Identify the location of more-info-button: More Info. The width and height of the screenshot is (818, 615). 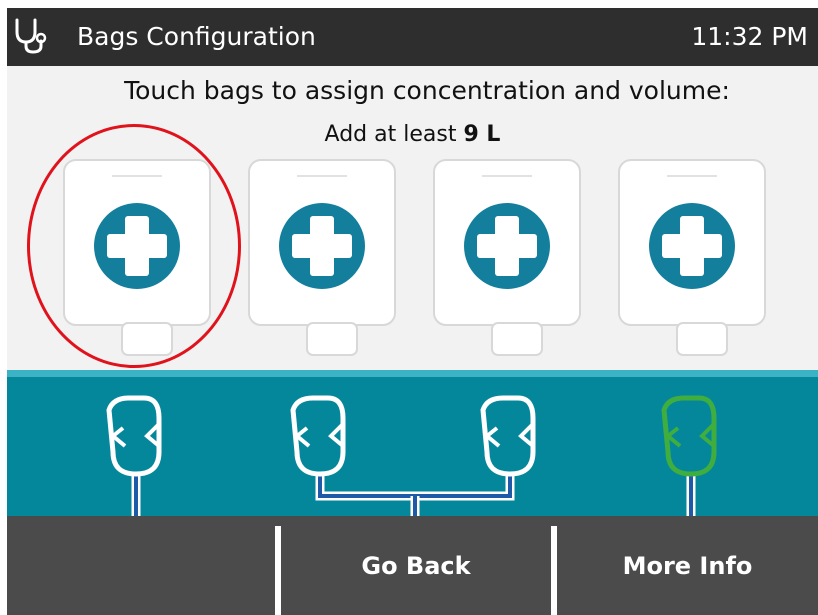
(687, 565).